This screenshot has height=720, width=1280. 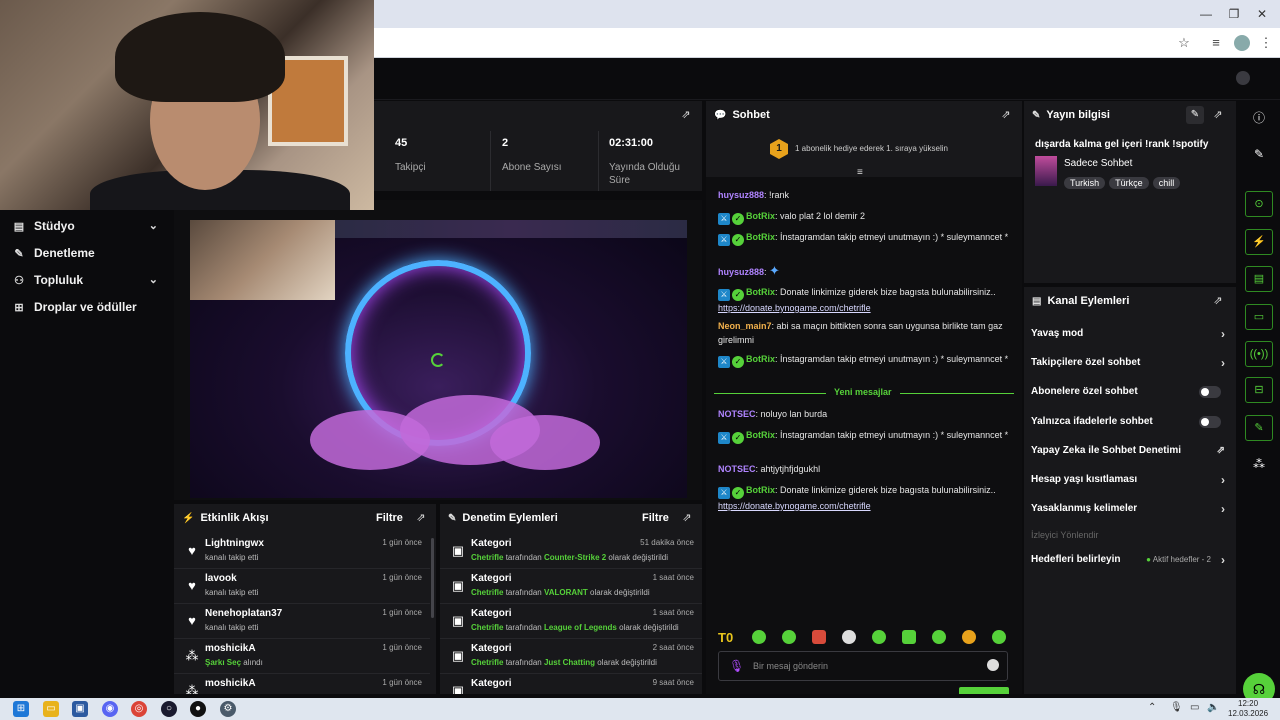 What do you see at coordinates (1210, 392) in the screenshot?
I see `subscribers-only-toggle` at bounding box center [1210, 392].